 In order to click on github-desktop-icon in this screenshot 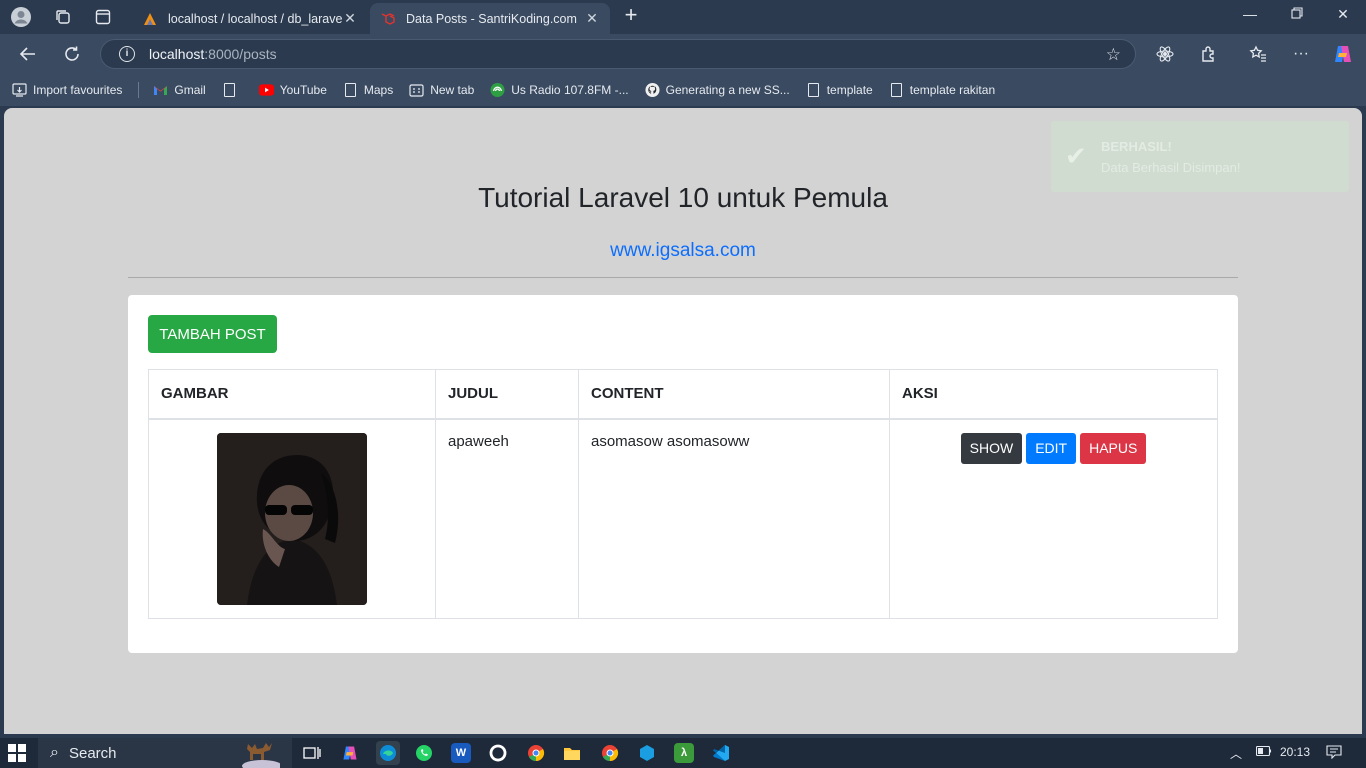, I will do `click(498, 753)`.